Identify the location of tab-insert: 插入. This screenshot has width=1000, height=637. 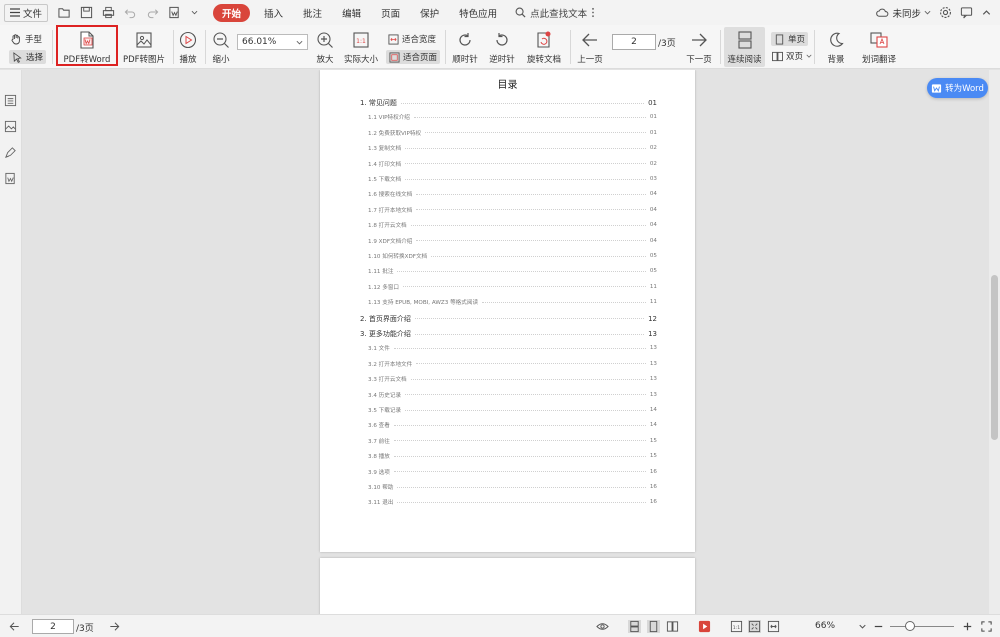
(273, 13).